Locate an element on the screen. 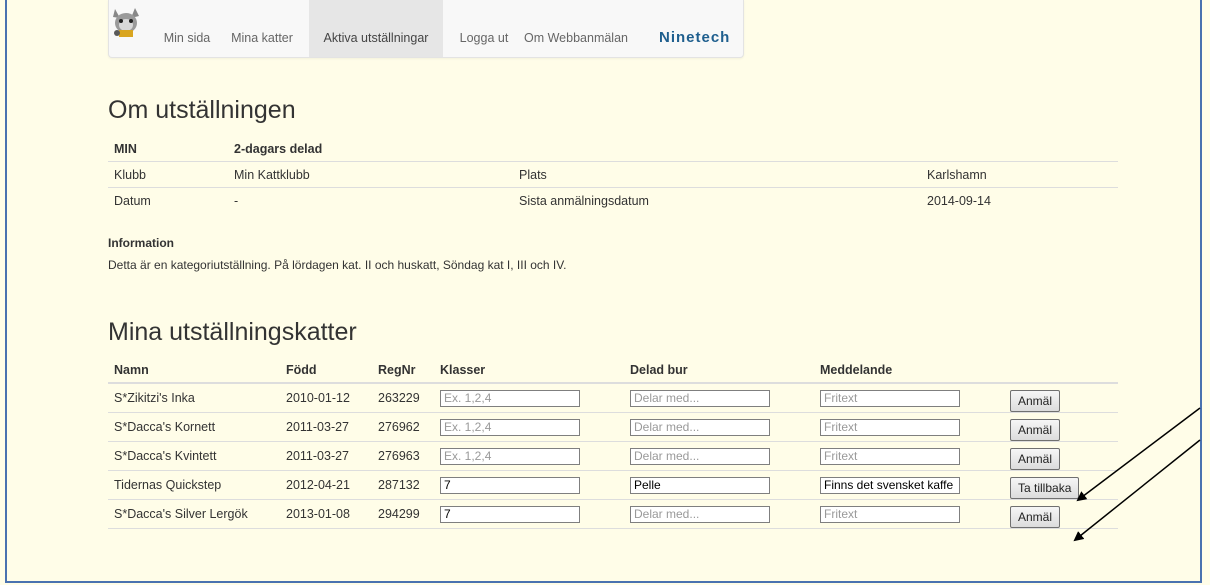 The height and width of the screenshot is (585, 1210). ninetech-brand: Ninetech is located at coordinates (694, 38).